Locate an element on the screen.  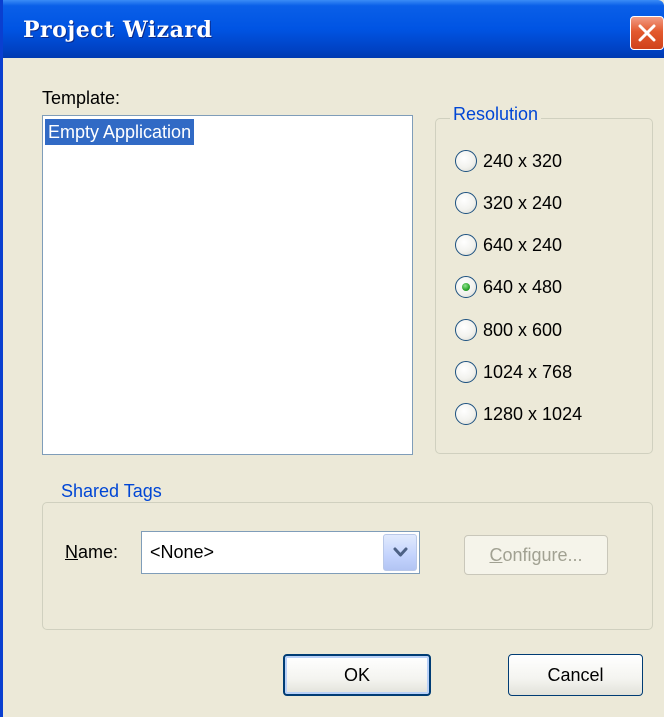
window-title: Project Wizard is located at coordinates (118, 30).